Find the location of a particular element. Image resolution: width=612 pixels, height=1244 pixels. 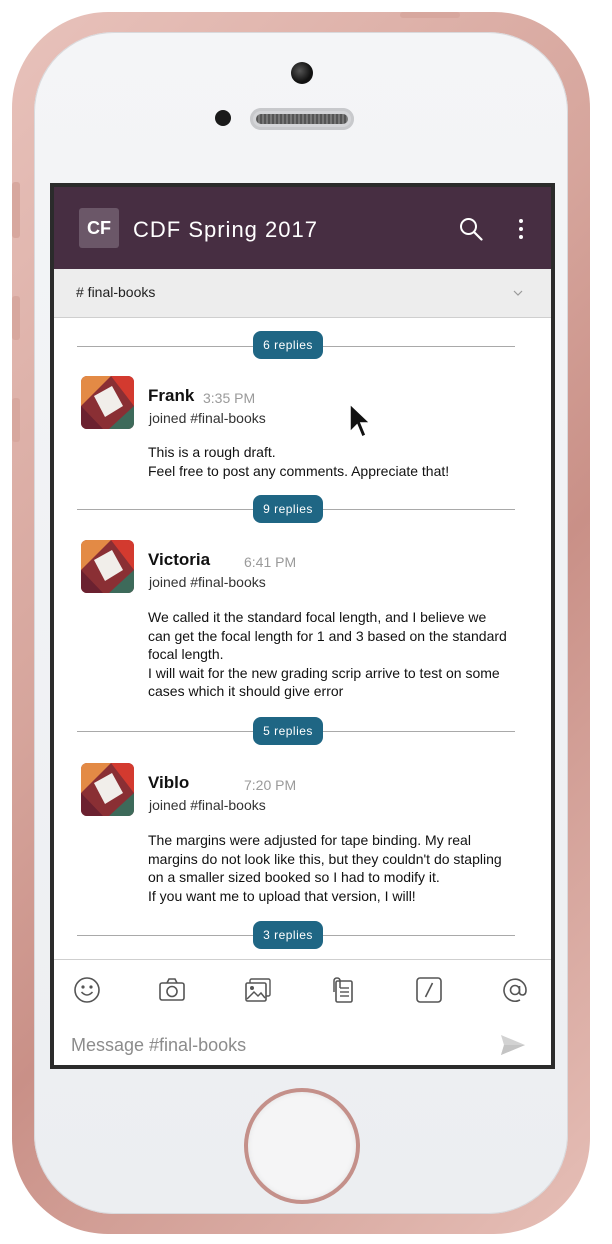

file-icon is located at coordinates (343, 990).